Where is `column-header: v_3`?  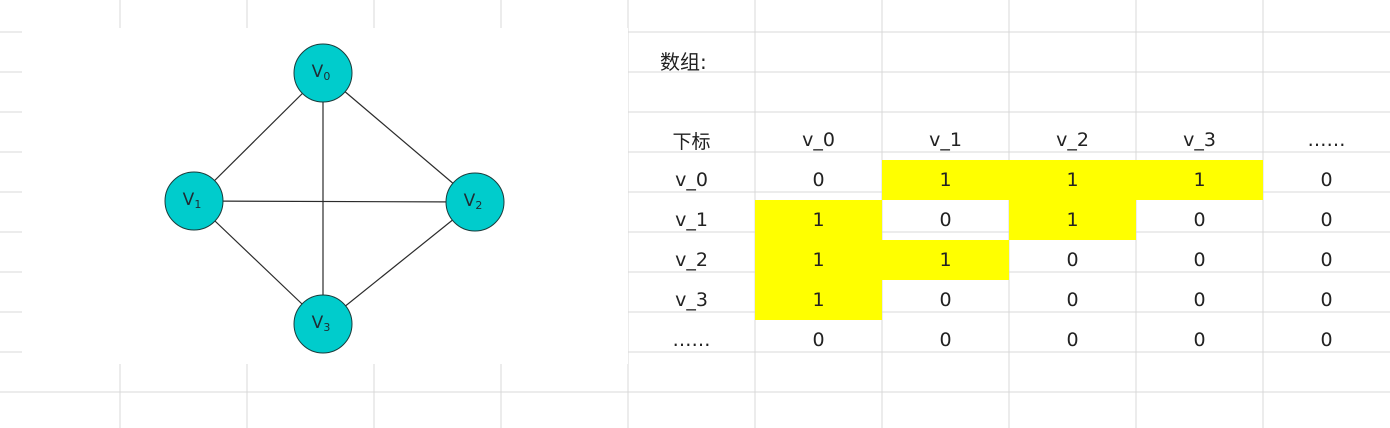 column-header: v_3 is located at coordinates (1199, 140).